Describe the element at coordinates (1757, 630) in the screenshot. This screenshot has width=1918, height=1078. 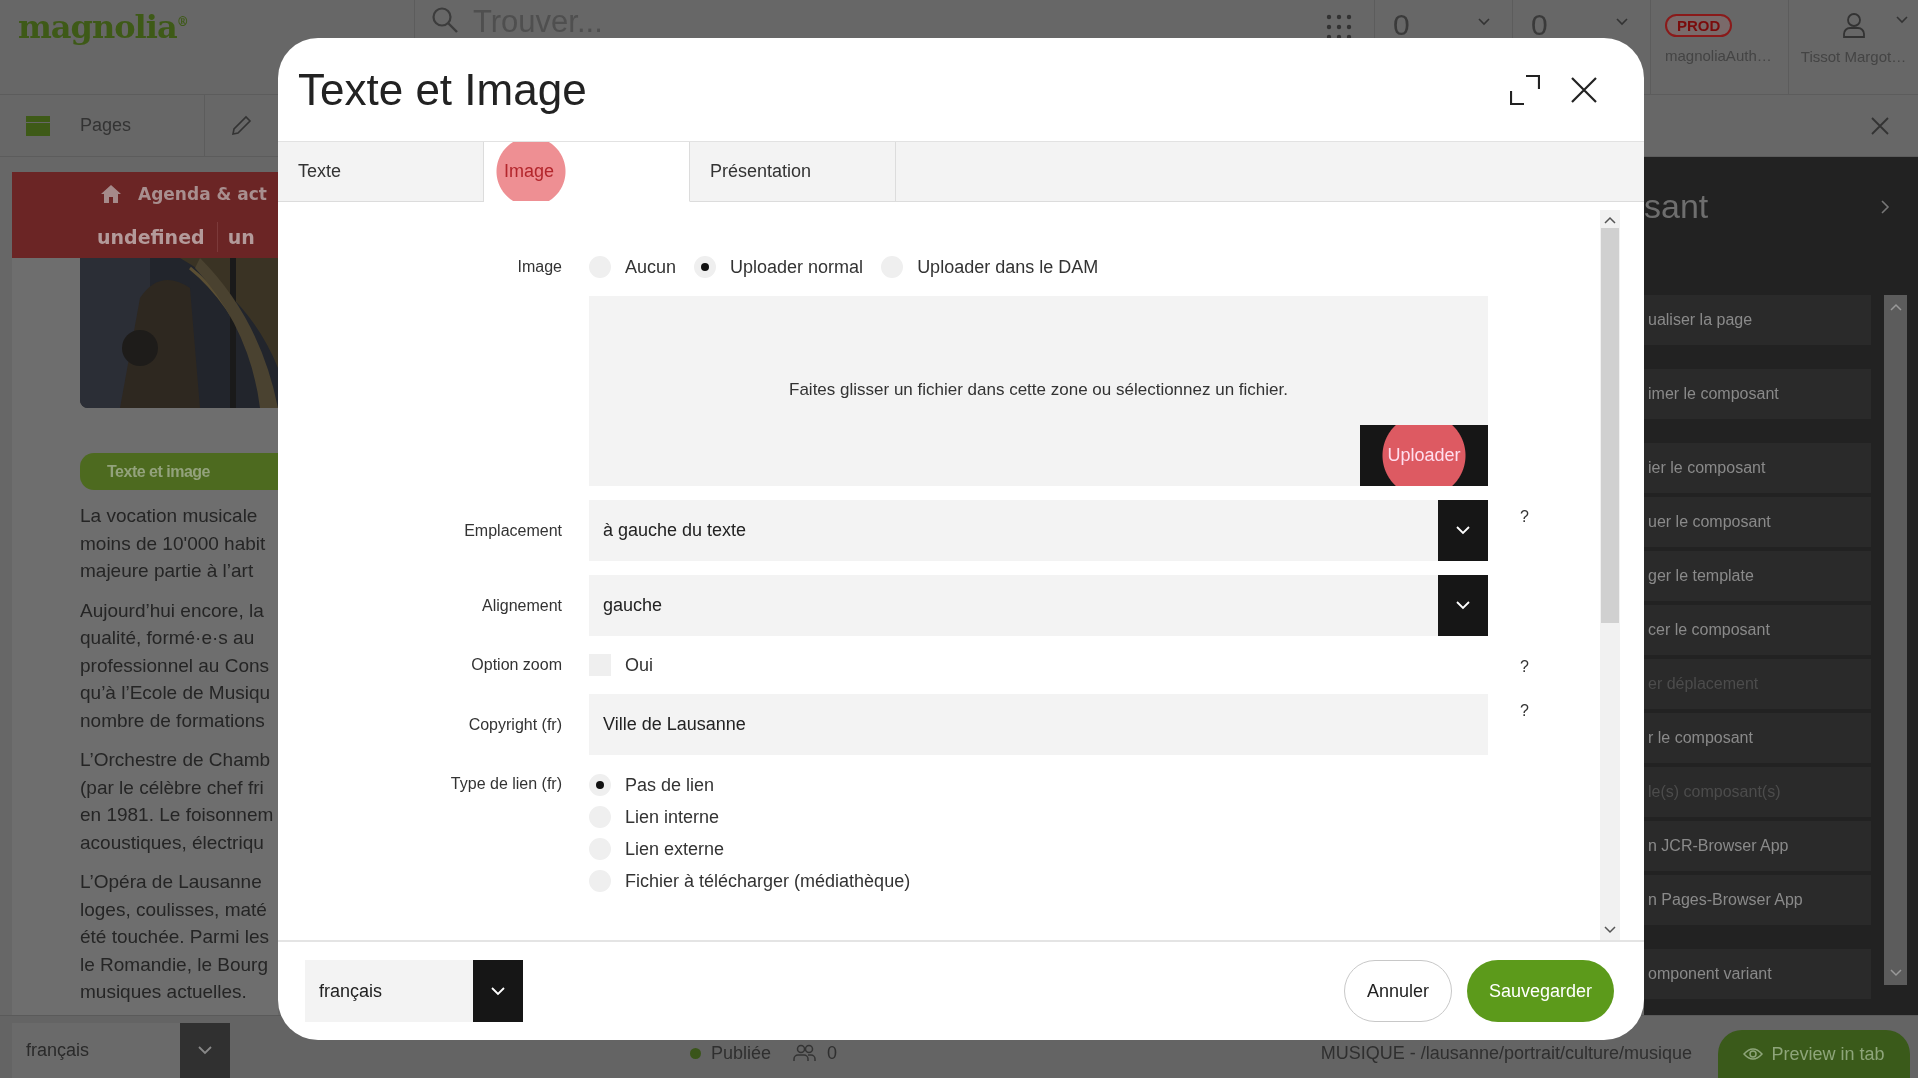
I see `action-item: cer le composant` at that location.